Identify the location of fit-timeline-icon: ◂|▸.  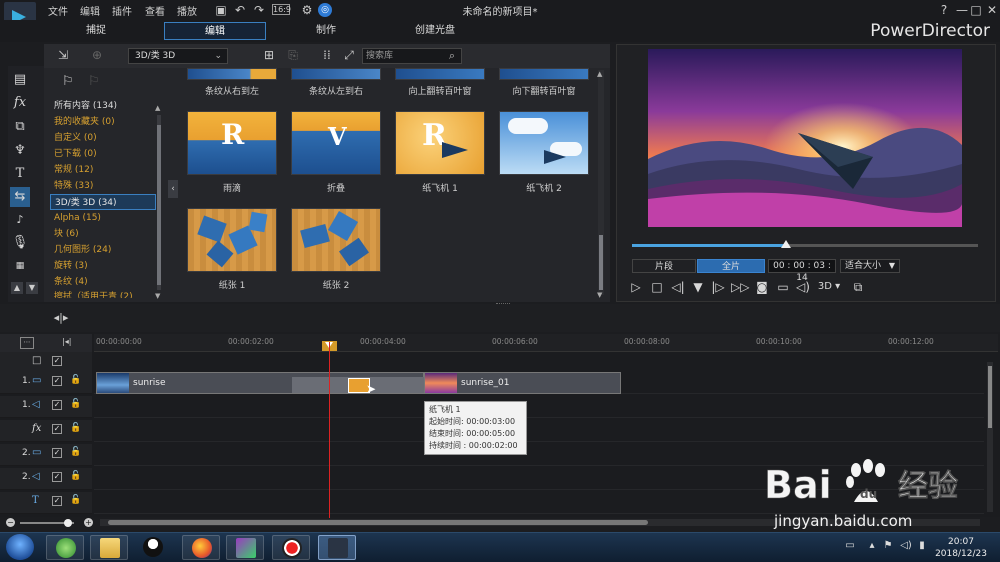
(61, 318).